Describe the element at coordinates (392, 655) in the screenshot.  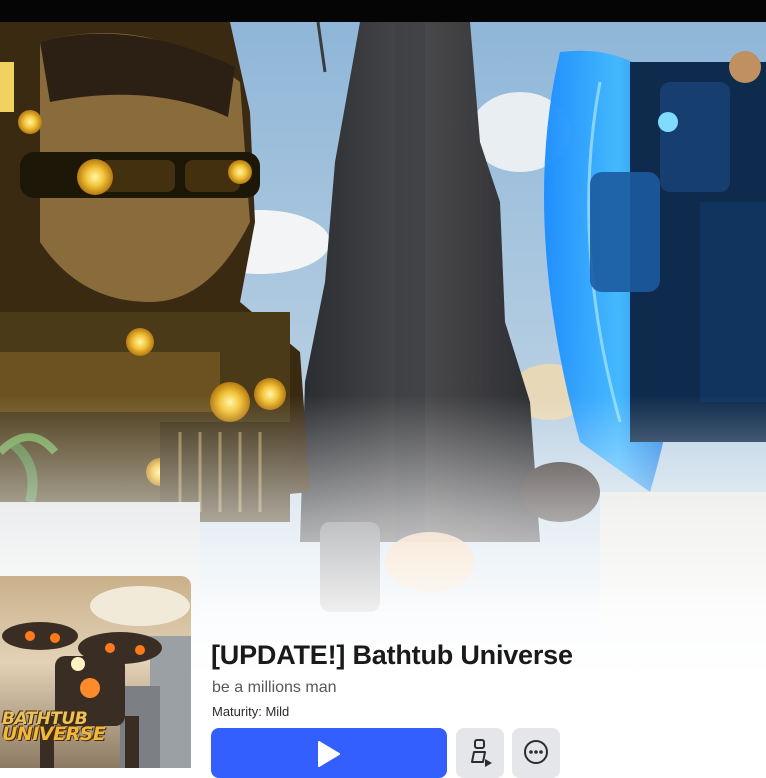
I see `game-title: [UPDATE!] Bathtub Universe` at that location.